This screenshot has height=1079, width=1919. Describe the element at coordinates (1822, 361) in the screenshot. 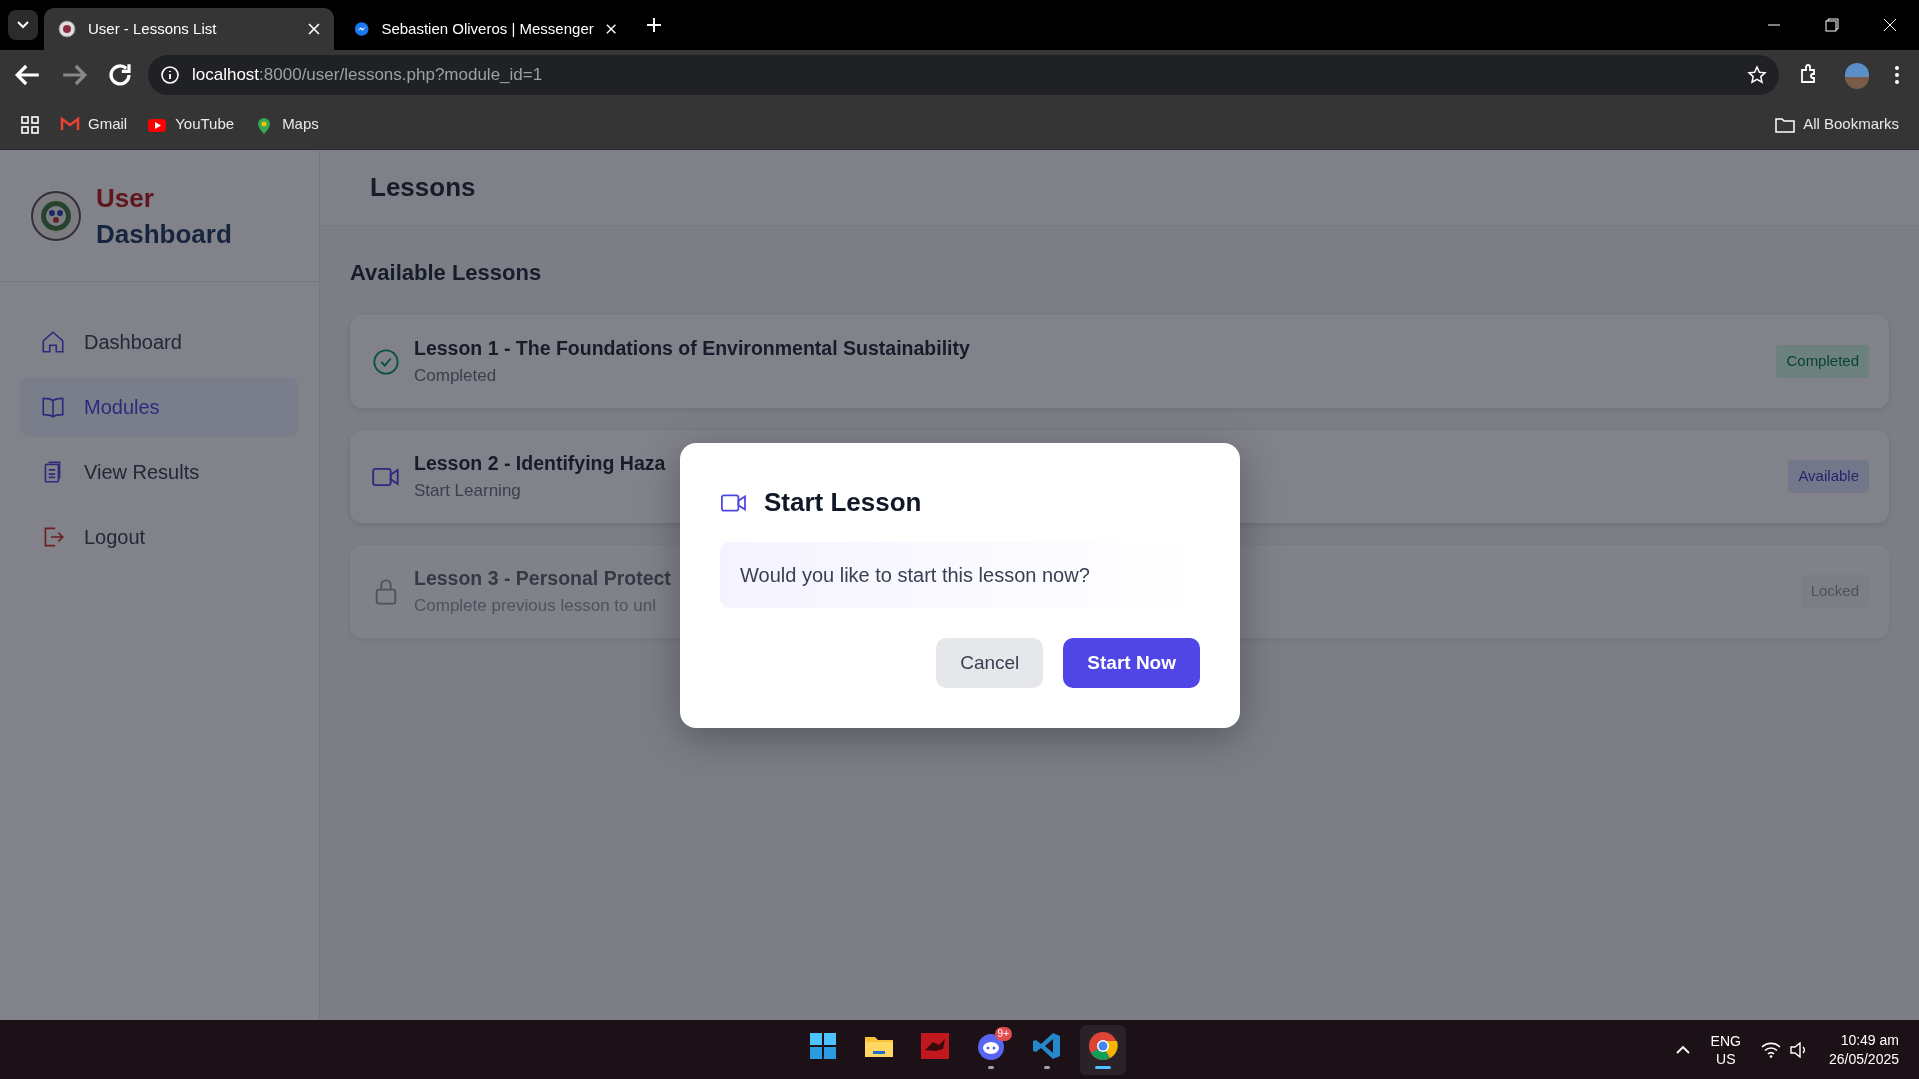

I see `status-label: Completed` at that location.